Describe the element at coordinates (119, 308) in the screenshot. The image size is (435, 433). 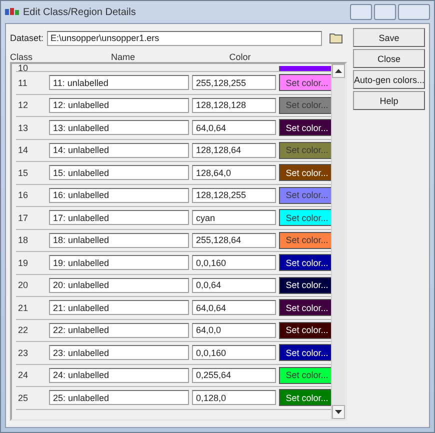
I see `name-field: 21: unlabelled` at that location.